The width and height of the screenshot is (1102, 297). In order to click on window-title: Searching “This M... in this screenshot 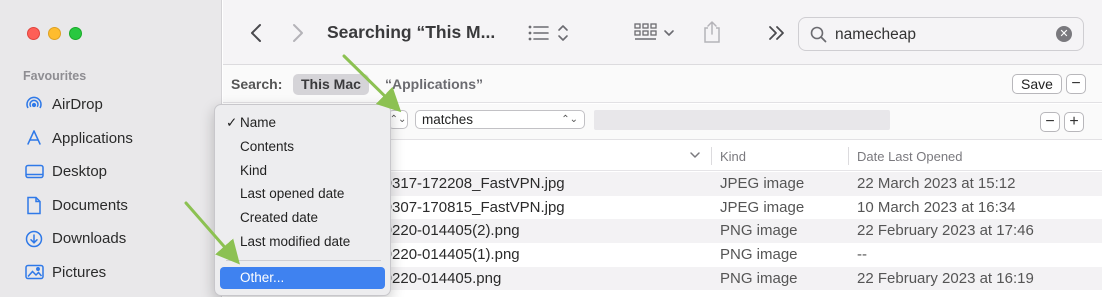, I will do `click(411, 32)`.